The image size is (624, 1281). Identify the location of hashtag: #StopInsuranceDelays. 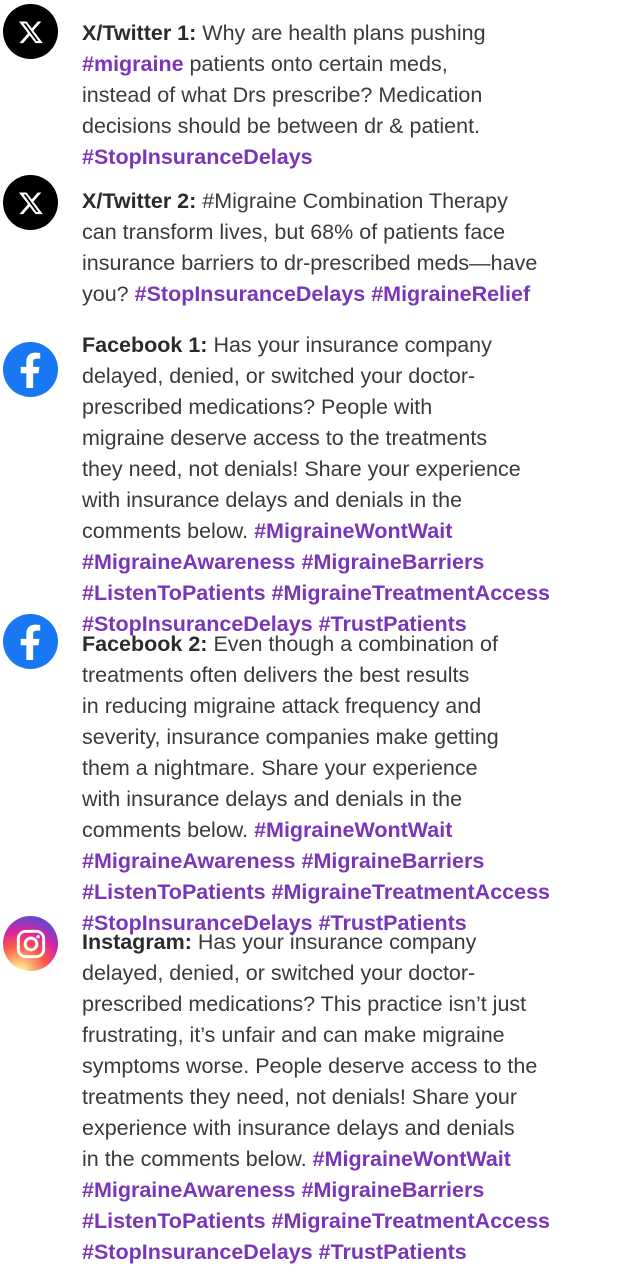
(197, 157).